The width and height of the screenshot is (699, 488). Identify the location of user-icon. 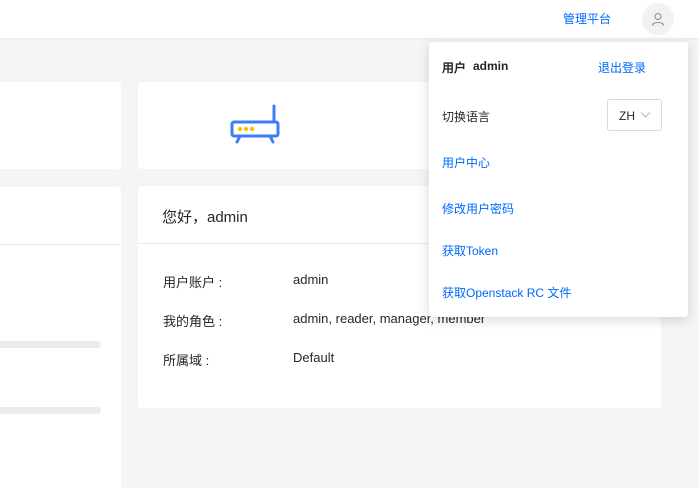
(658, 19).